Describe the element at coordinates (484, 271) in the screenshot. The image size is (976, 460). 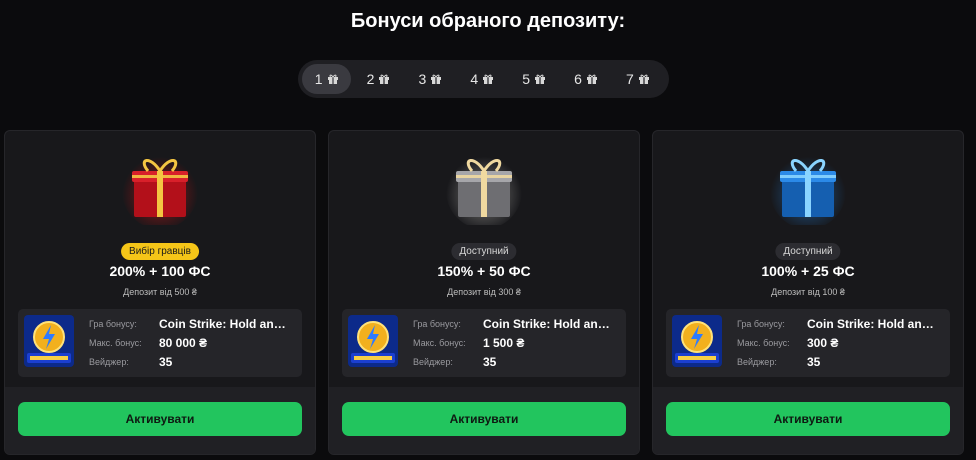
I see `bonus-title: 150% + 50 ФС` at that location.